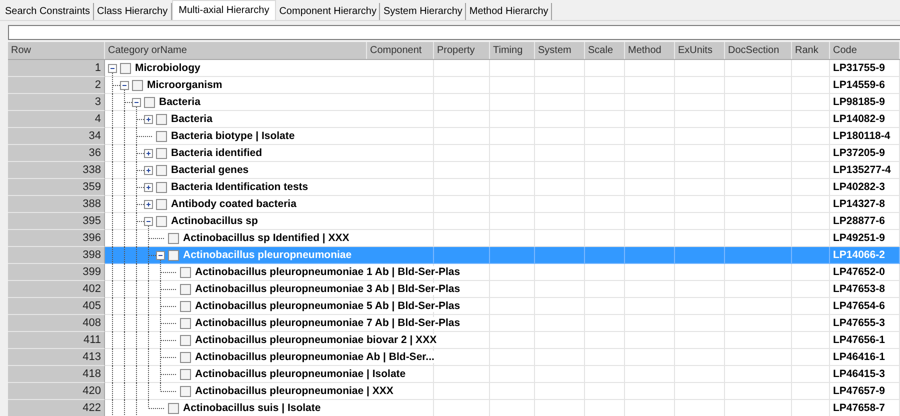 Image resolution: width=900 pixels, height=416 pixels. Describe the element at coordinates (400, 50) in the screenshot. I see `column-header: Component` at that location.